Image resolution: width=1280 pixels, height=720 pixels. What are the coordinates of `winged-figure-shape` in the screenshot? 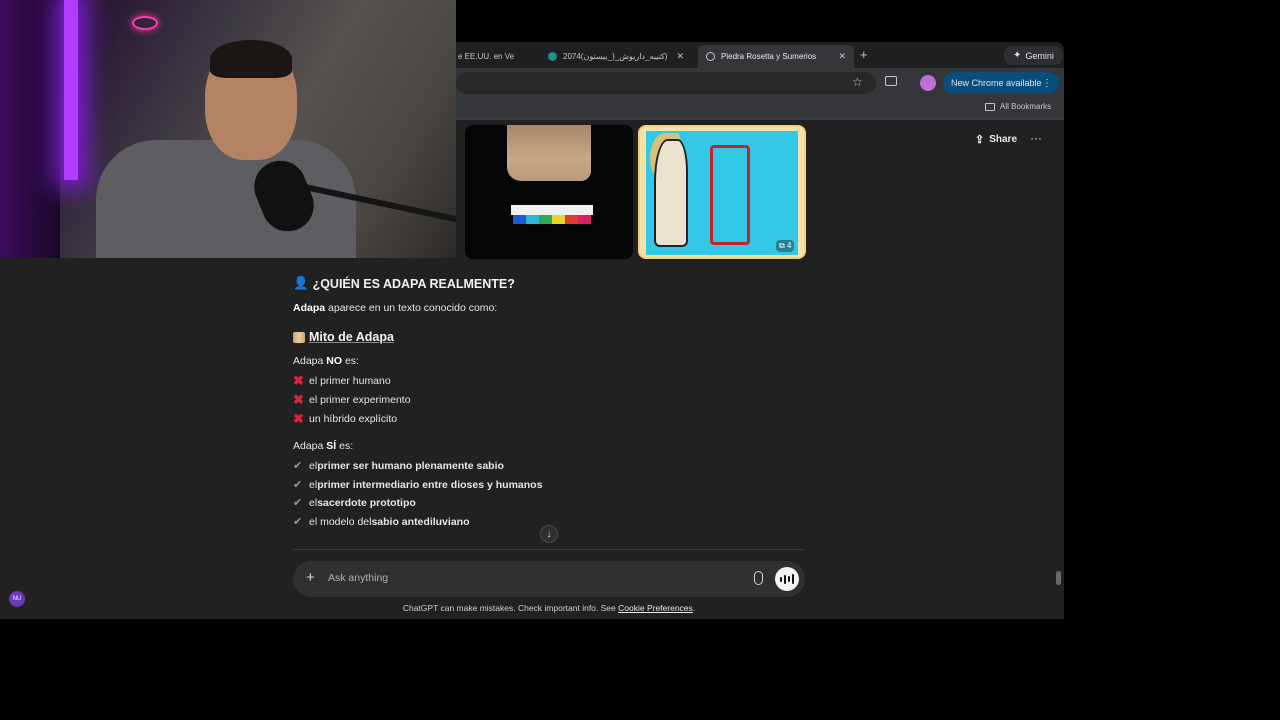 It's located at (671, 193).